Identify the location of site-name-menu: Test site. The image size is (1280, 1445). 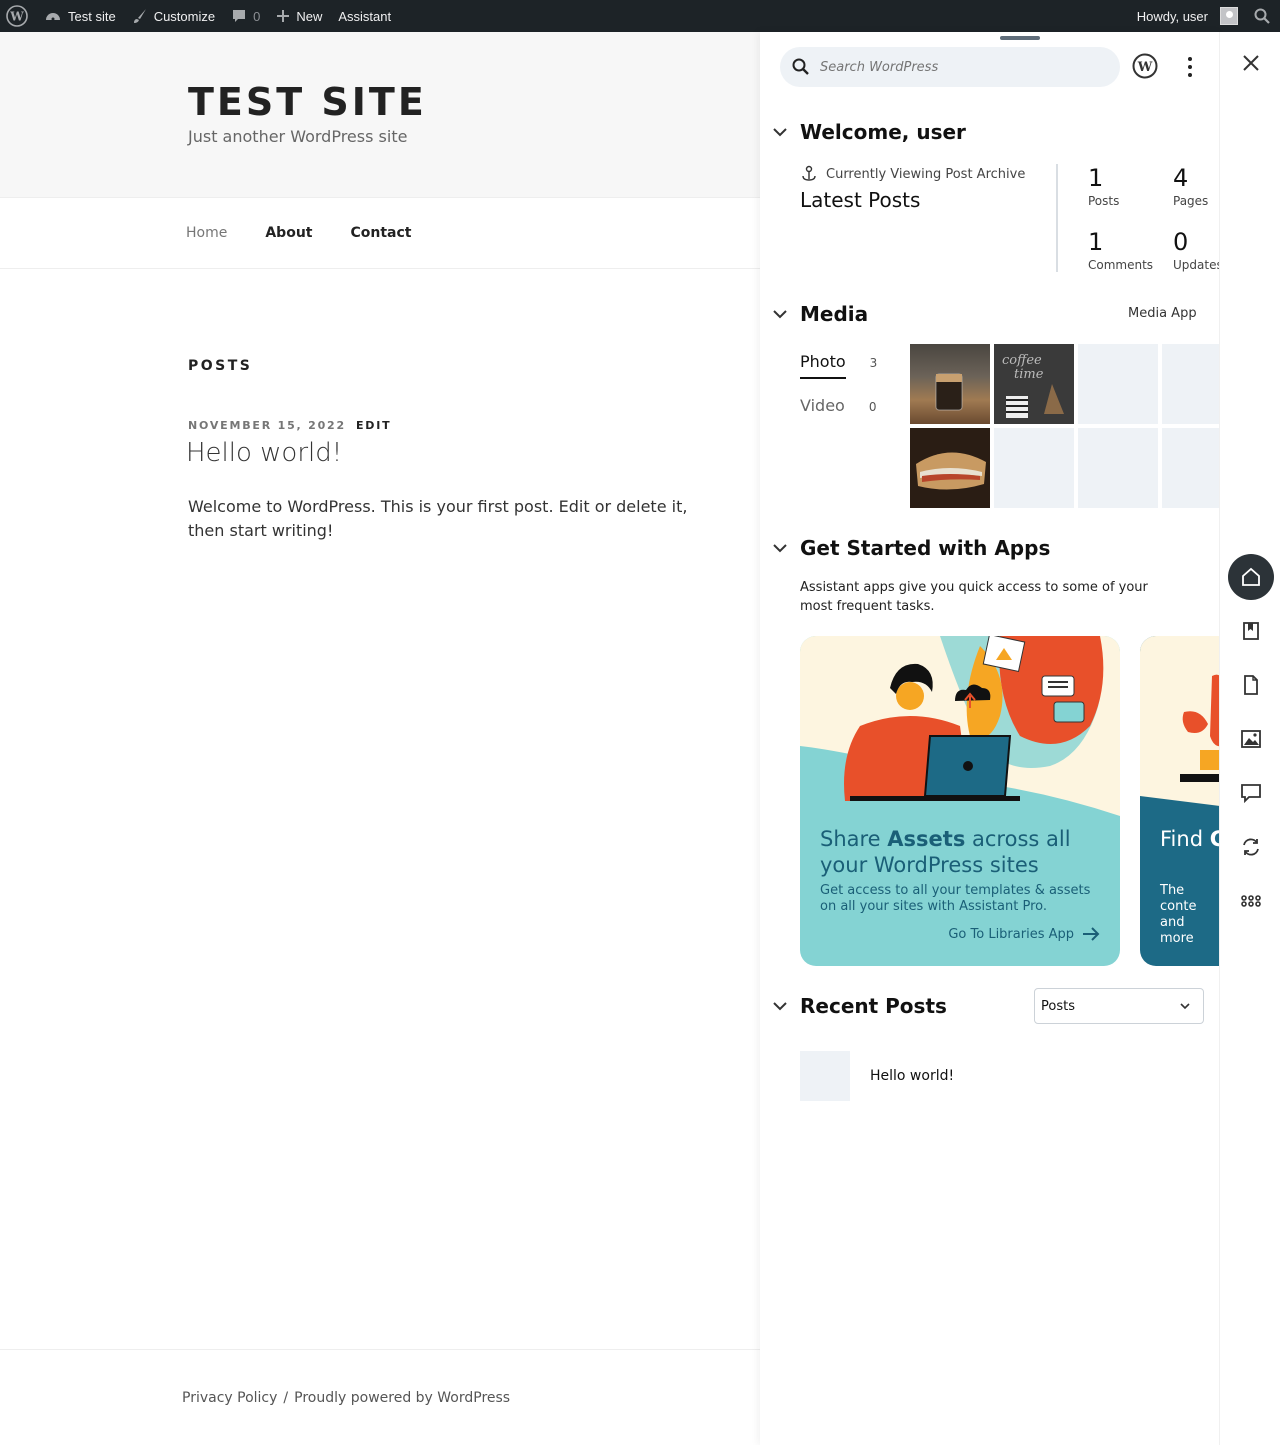
(80, 16).